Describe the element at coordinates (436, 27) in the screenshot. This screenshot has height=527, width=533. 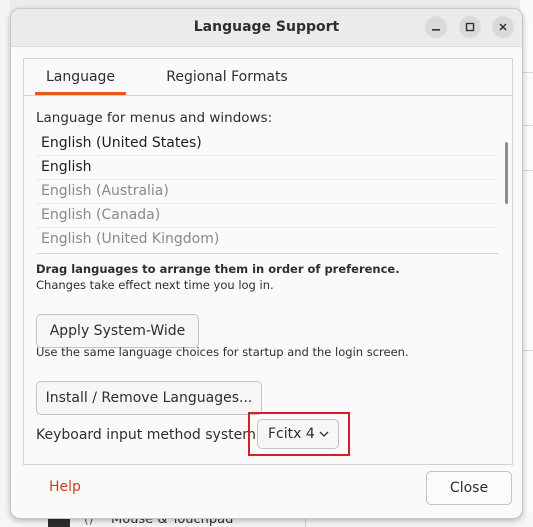
I see `minimize-button` at that location.